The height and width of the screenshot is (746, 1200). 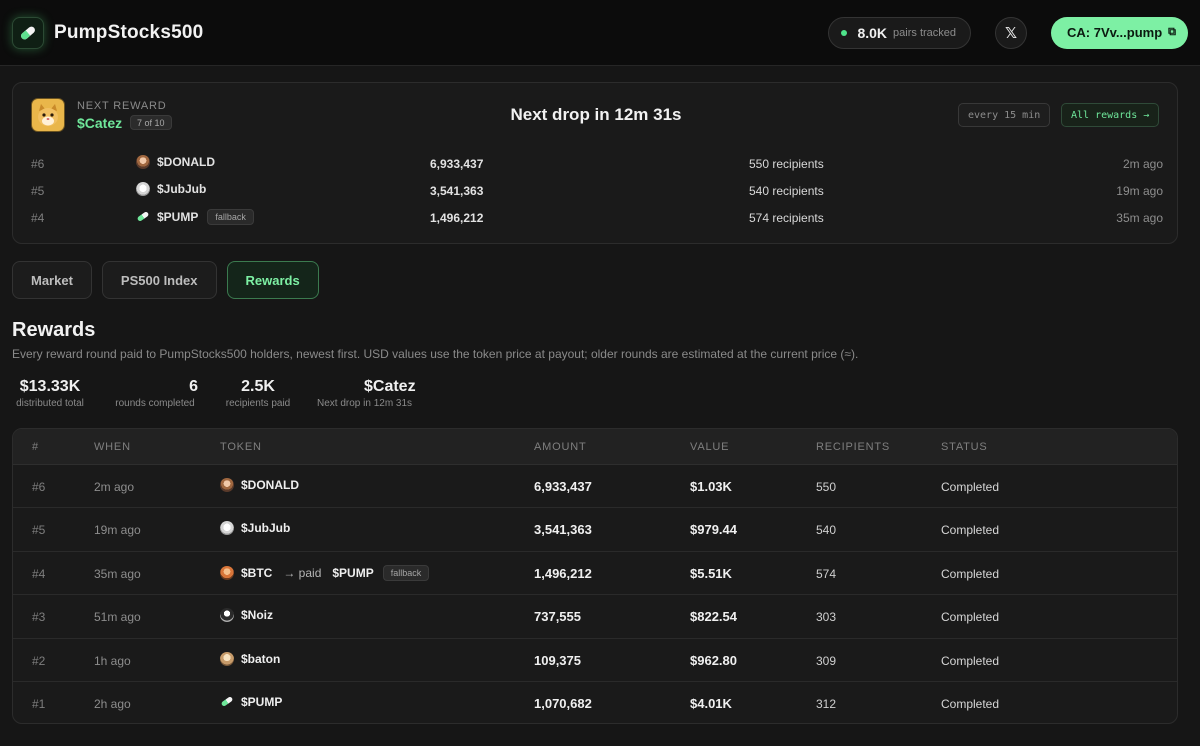 I want to click on reward-interval-badge: every 15 min, so click(x=1004, y=115).